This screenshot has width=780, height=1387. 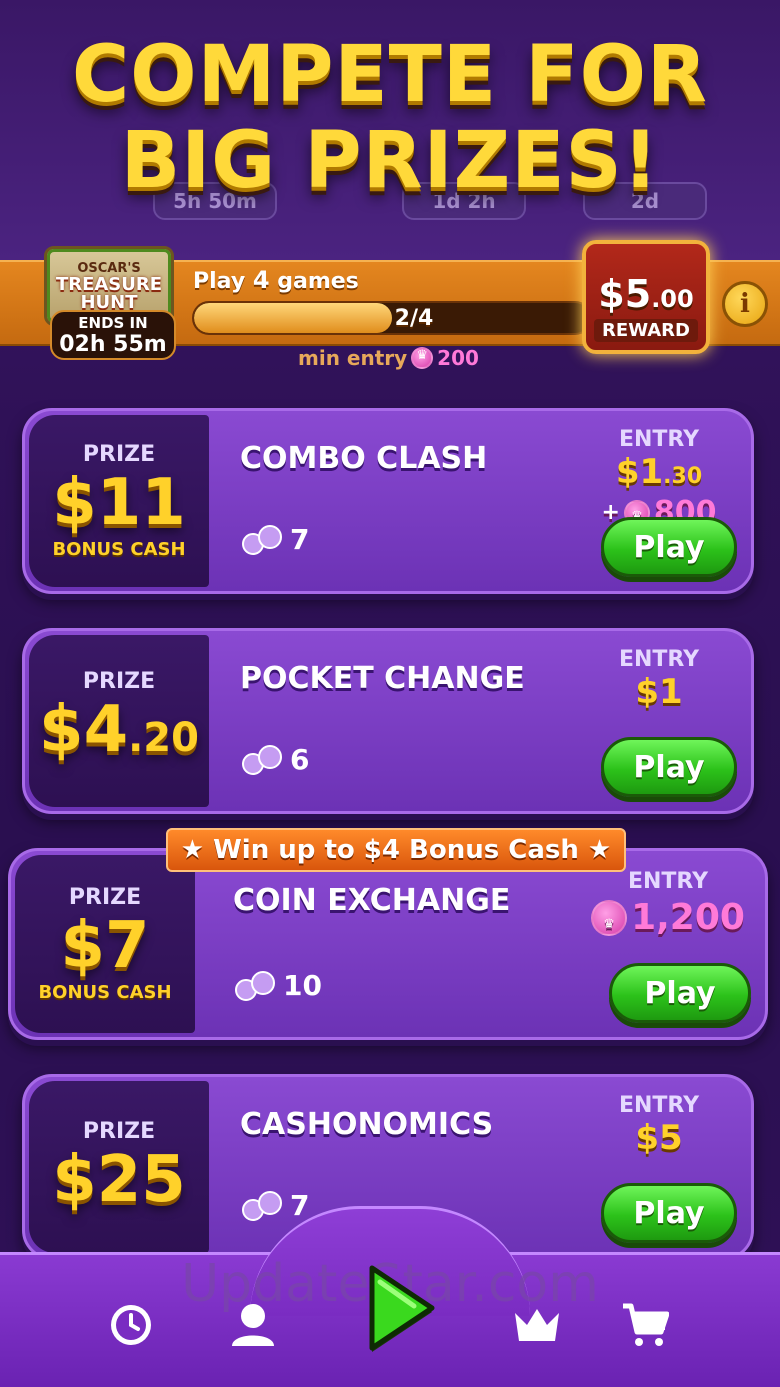 I want to click on reward-chest: $5.00 REWARD, so click(x=646, y=297).